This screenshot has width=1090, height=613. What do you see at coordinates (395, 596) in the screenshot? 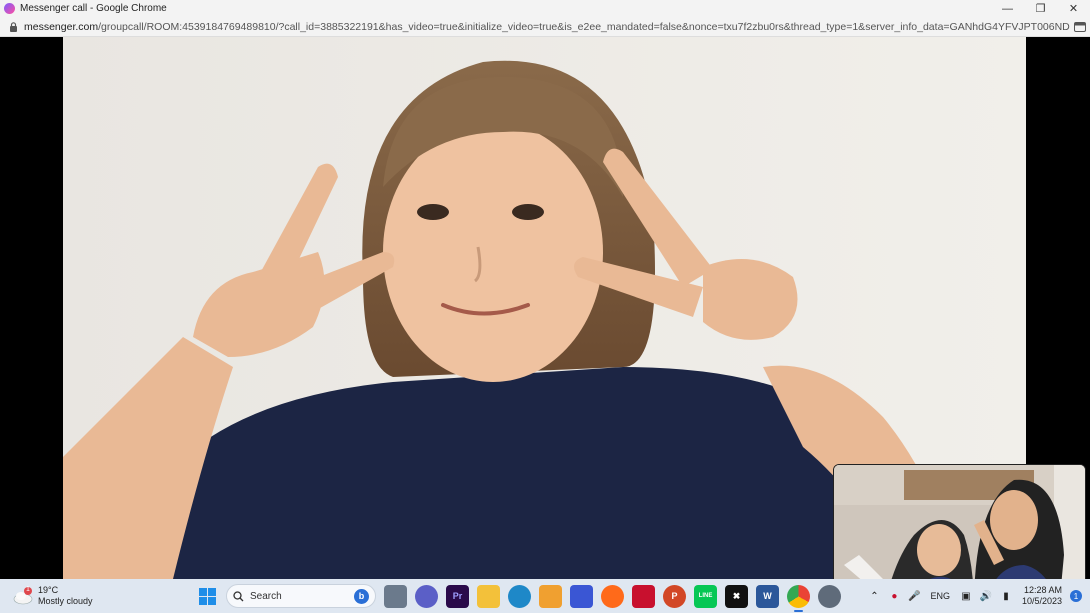
I see `task-view-icon` at bounding box center [395, 596].